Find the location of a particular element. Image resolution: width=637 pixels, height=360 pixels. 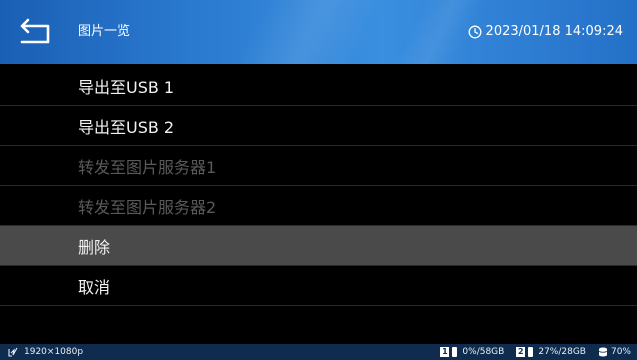

menu-item-label: 导出至USB 2 is located at coordinates (126, 127).